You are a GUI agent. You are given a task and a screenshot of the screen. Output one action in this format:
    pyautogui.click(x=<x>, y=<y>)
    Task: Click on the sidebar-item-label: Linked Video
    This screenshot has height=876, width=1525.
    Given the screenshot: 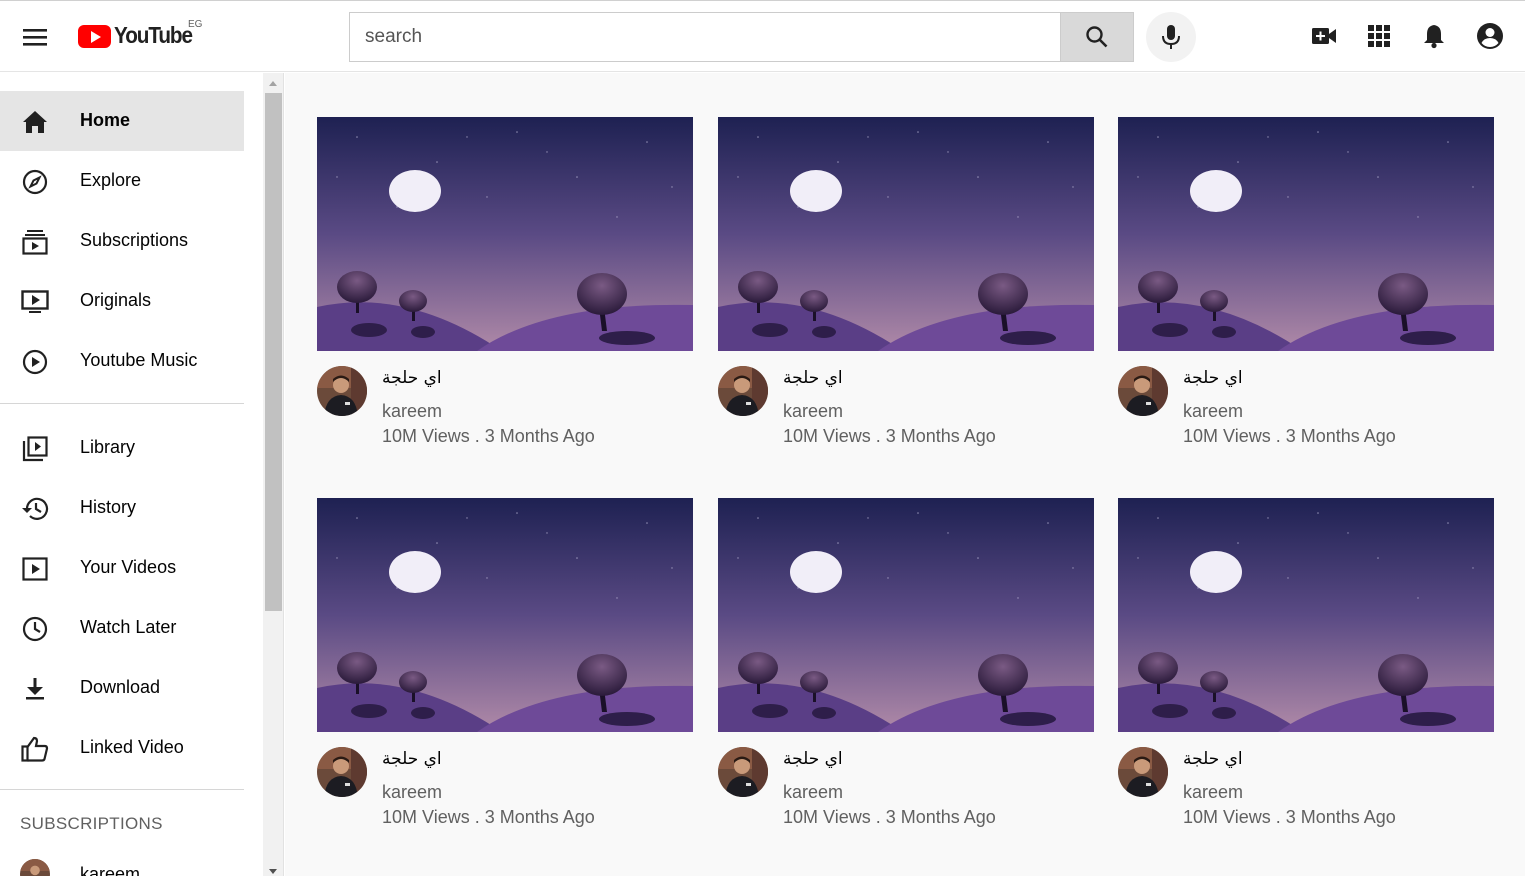 What is the action you would take?
    pyautogui.click(x=132, y=747)
    